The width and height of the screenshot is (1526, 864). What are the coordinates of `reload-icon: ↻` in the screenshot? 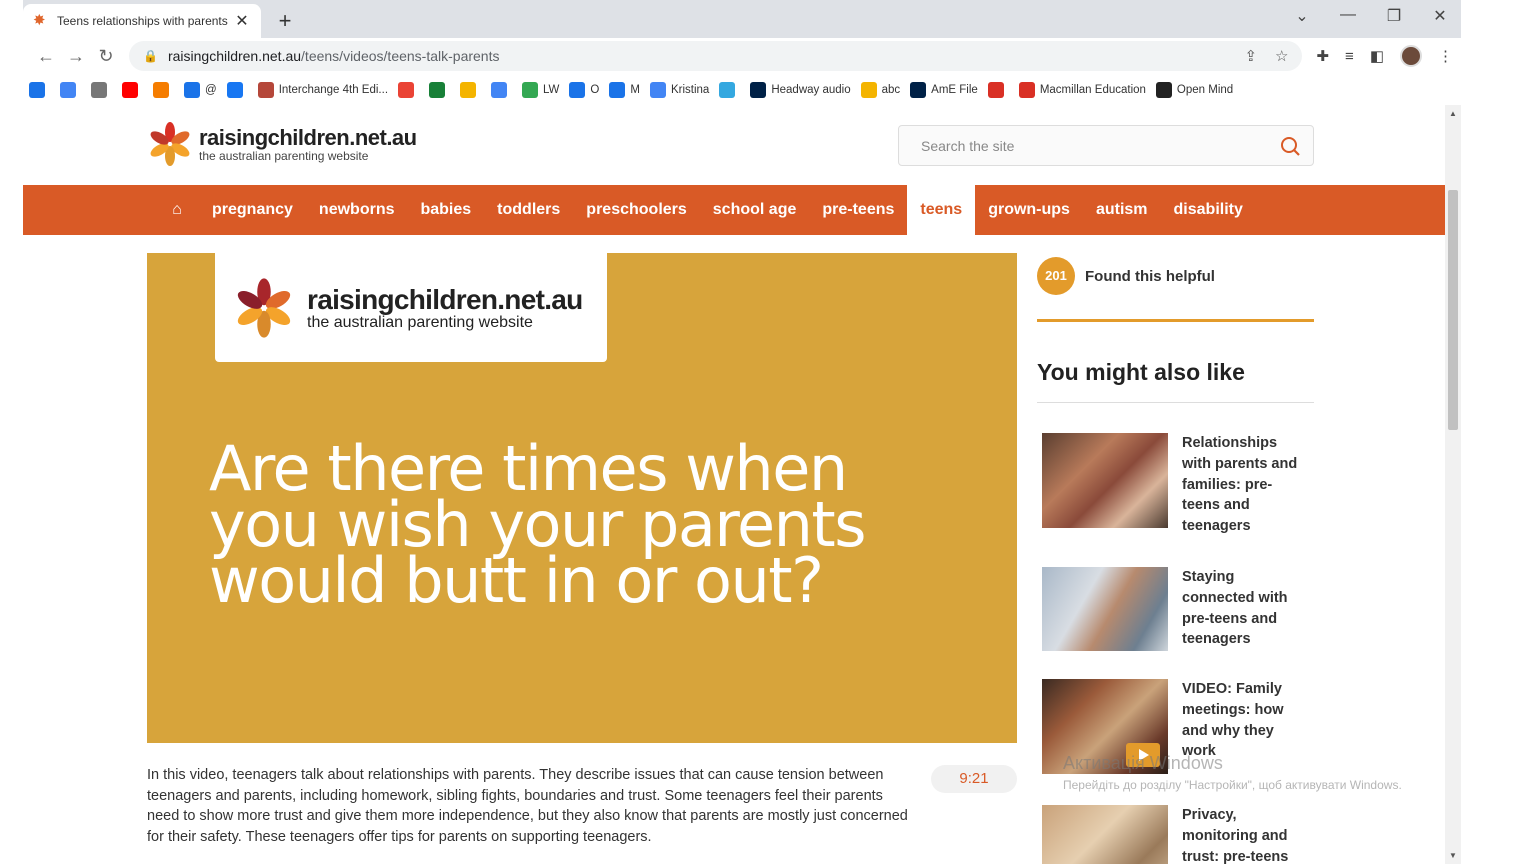 It's located at (106, 56).